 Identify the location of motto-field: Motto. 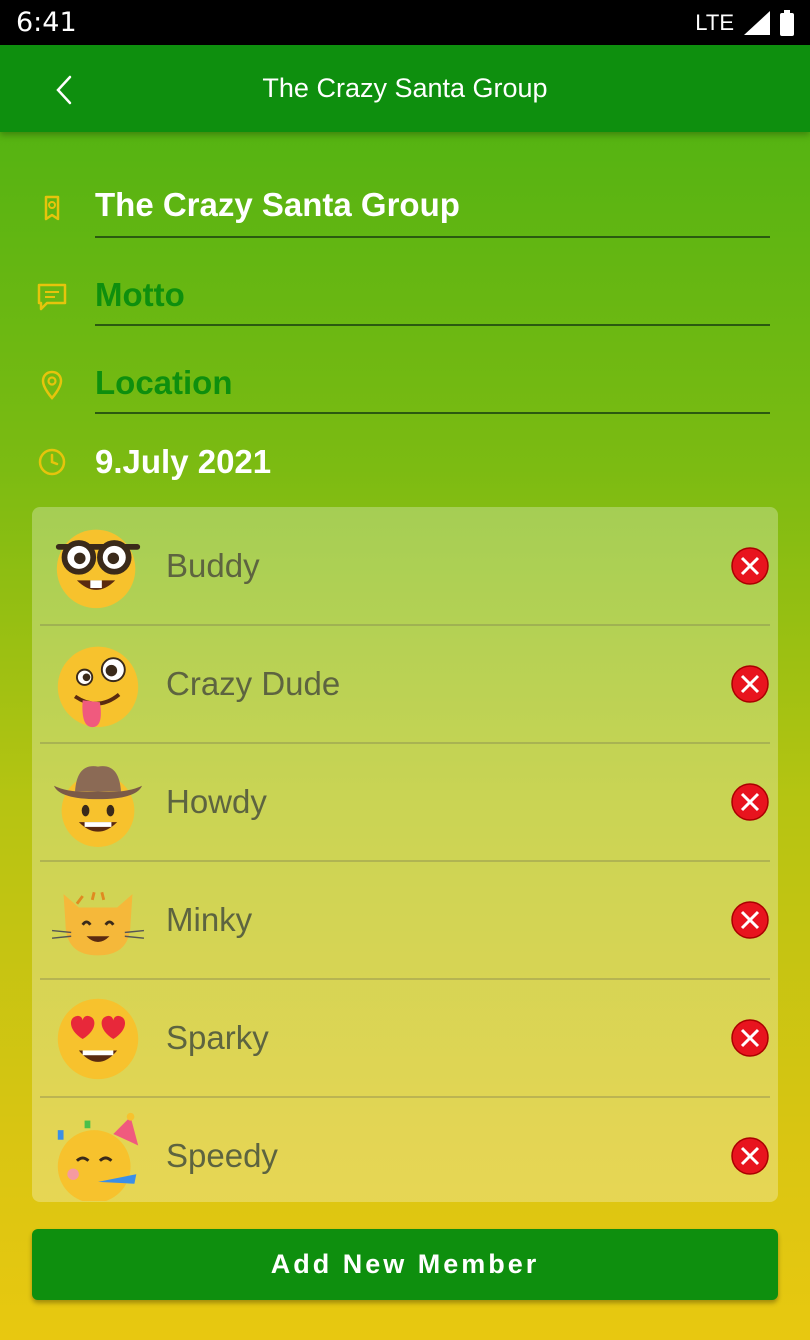
(432, 301).